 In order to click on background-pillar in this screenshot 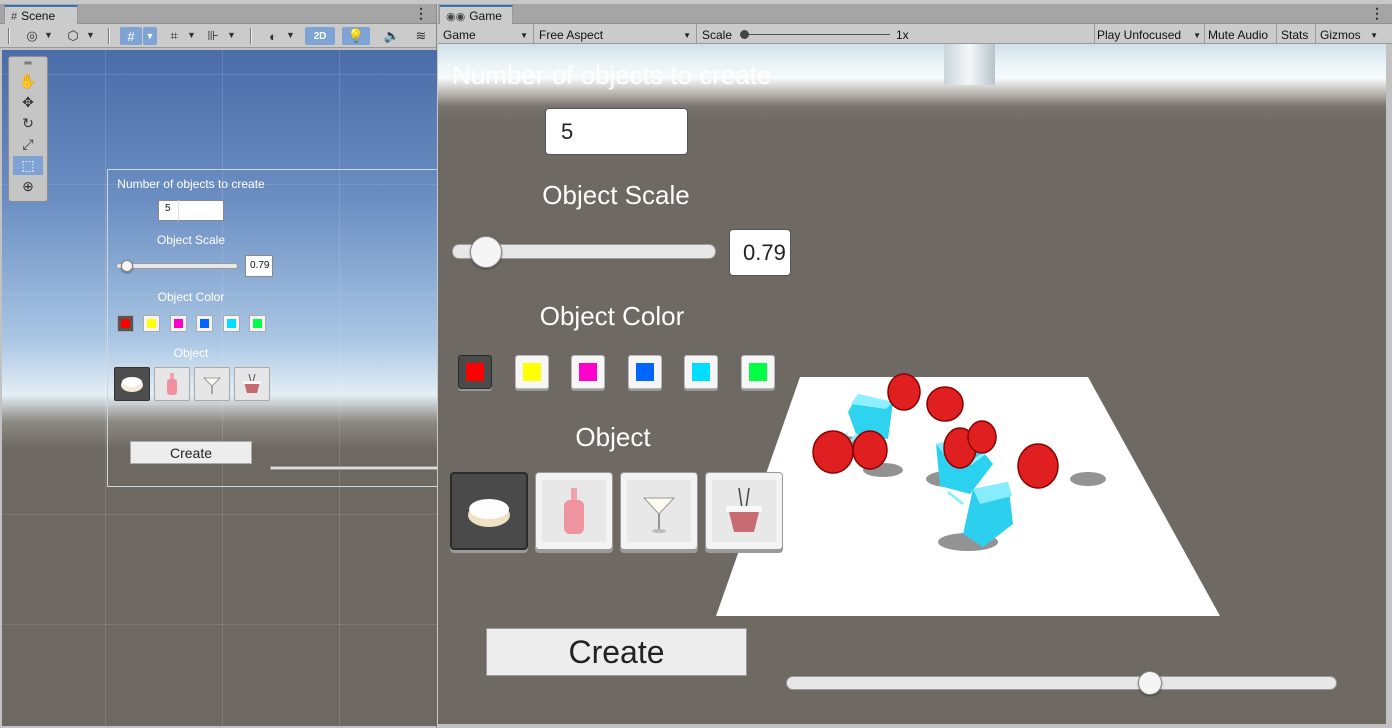, I will do `click(969, 64)`.